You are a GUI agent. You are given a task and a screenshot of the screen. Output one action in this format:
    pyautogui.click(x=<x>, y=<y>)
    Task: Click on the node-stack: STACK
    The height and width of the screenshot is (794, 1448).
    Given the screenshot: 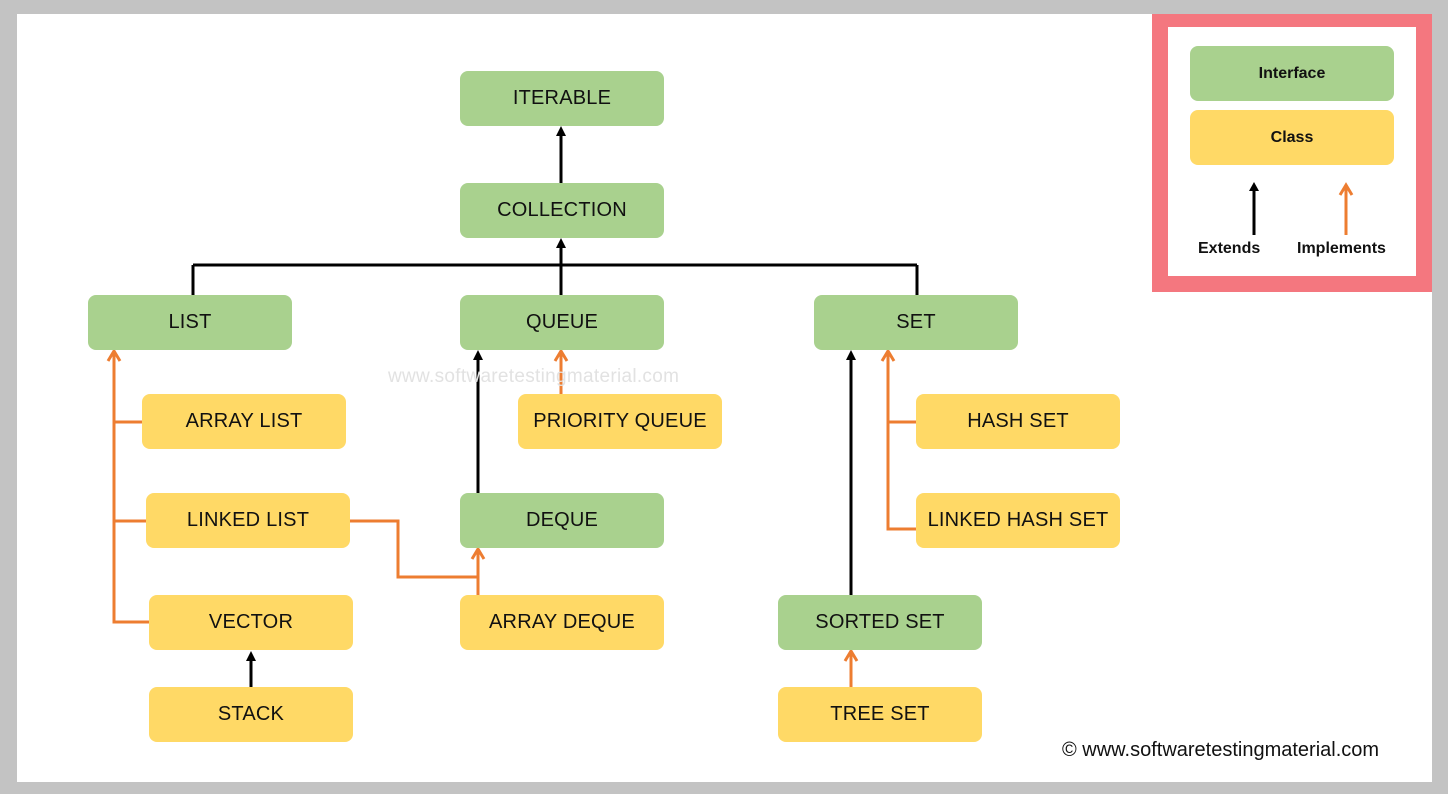 What is the action you would take?
    pyautogui.click(x=251, y=714)
    